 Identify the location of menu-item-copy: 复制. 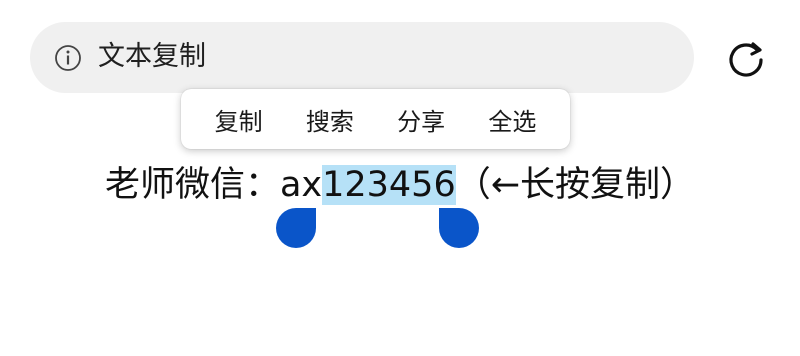
(239, 119).